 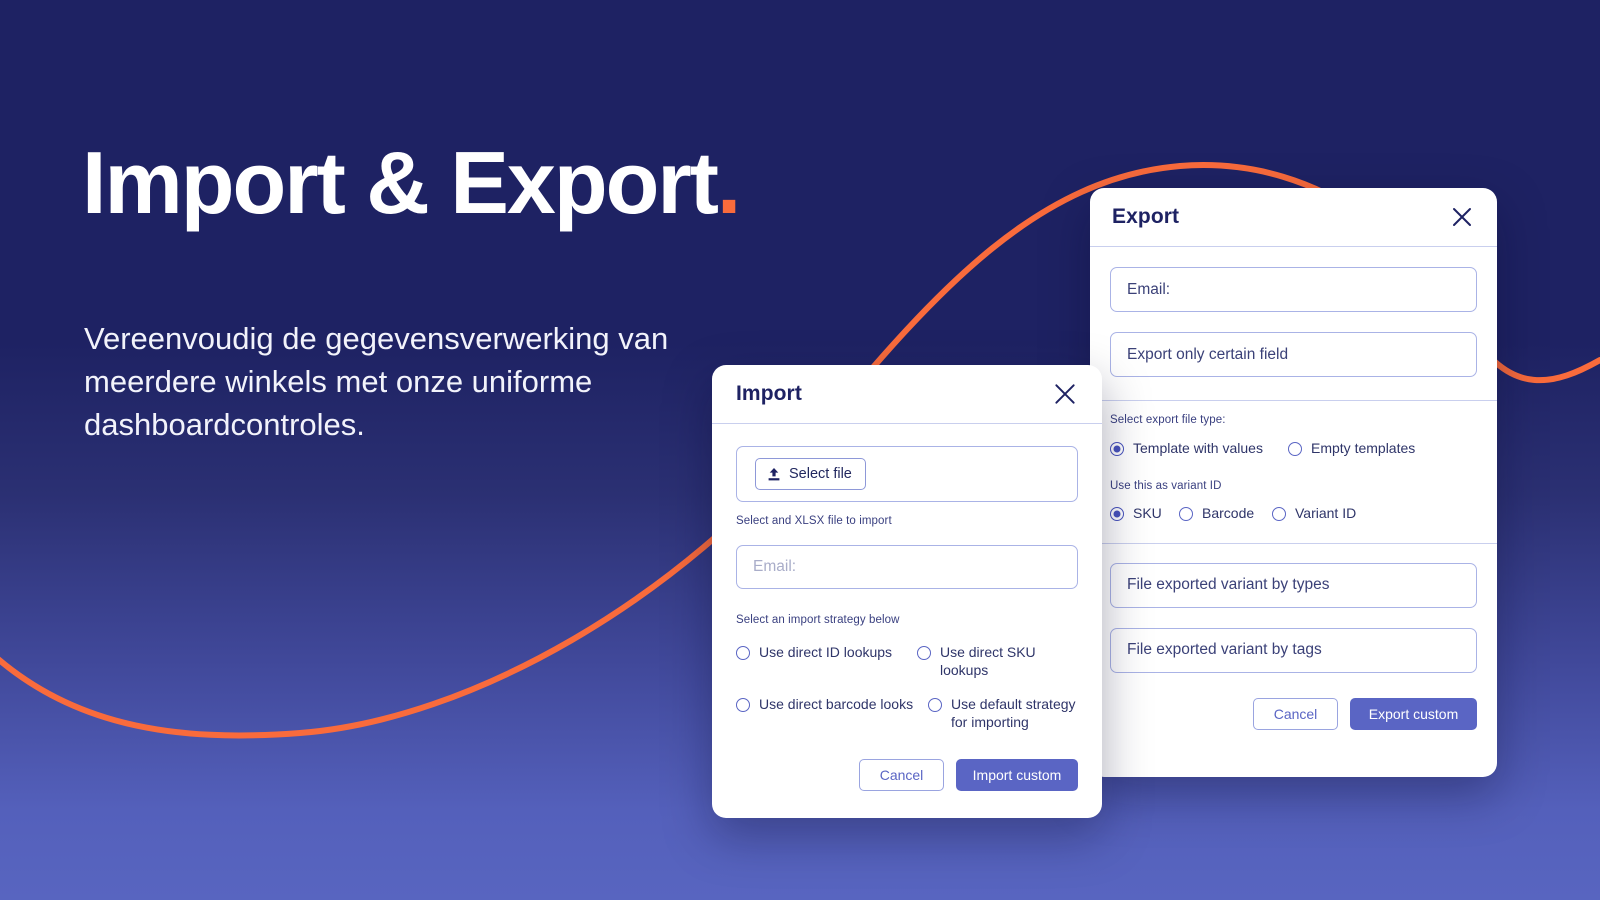 I want to click on export-file-type-label: Select export file type:, so click(x=1168, y=420).